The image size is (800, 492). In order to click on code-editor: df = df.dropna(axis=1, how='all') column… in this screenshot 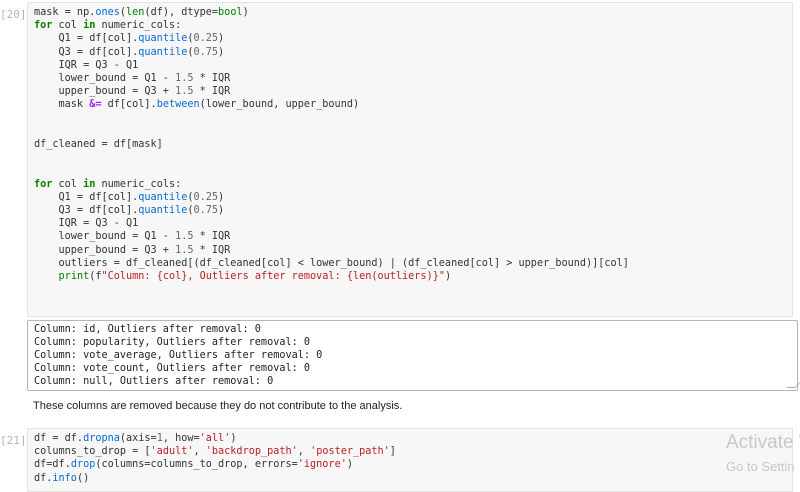, I will do `click(410, 458)`.